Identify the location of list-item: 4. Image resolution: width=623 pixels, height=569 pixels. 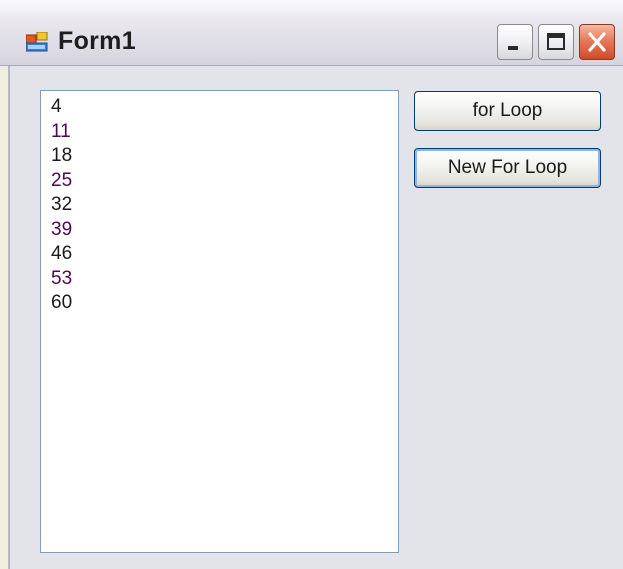
(224, 107).